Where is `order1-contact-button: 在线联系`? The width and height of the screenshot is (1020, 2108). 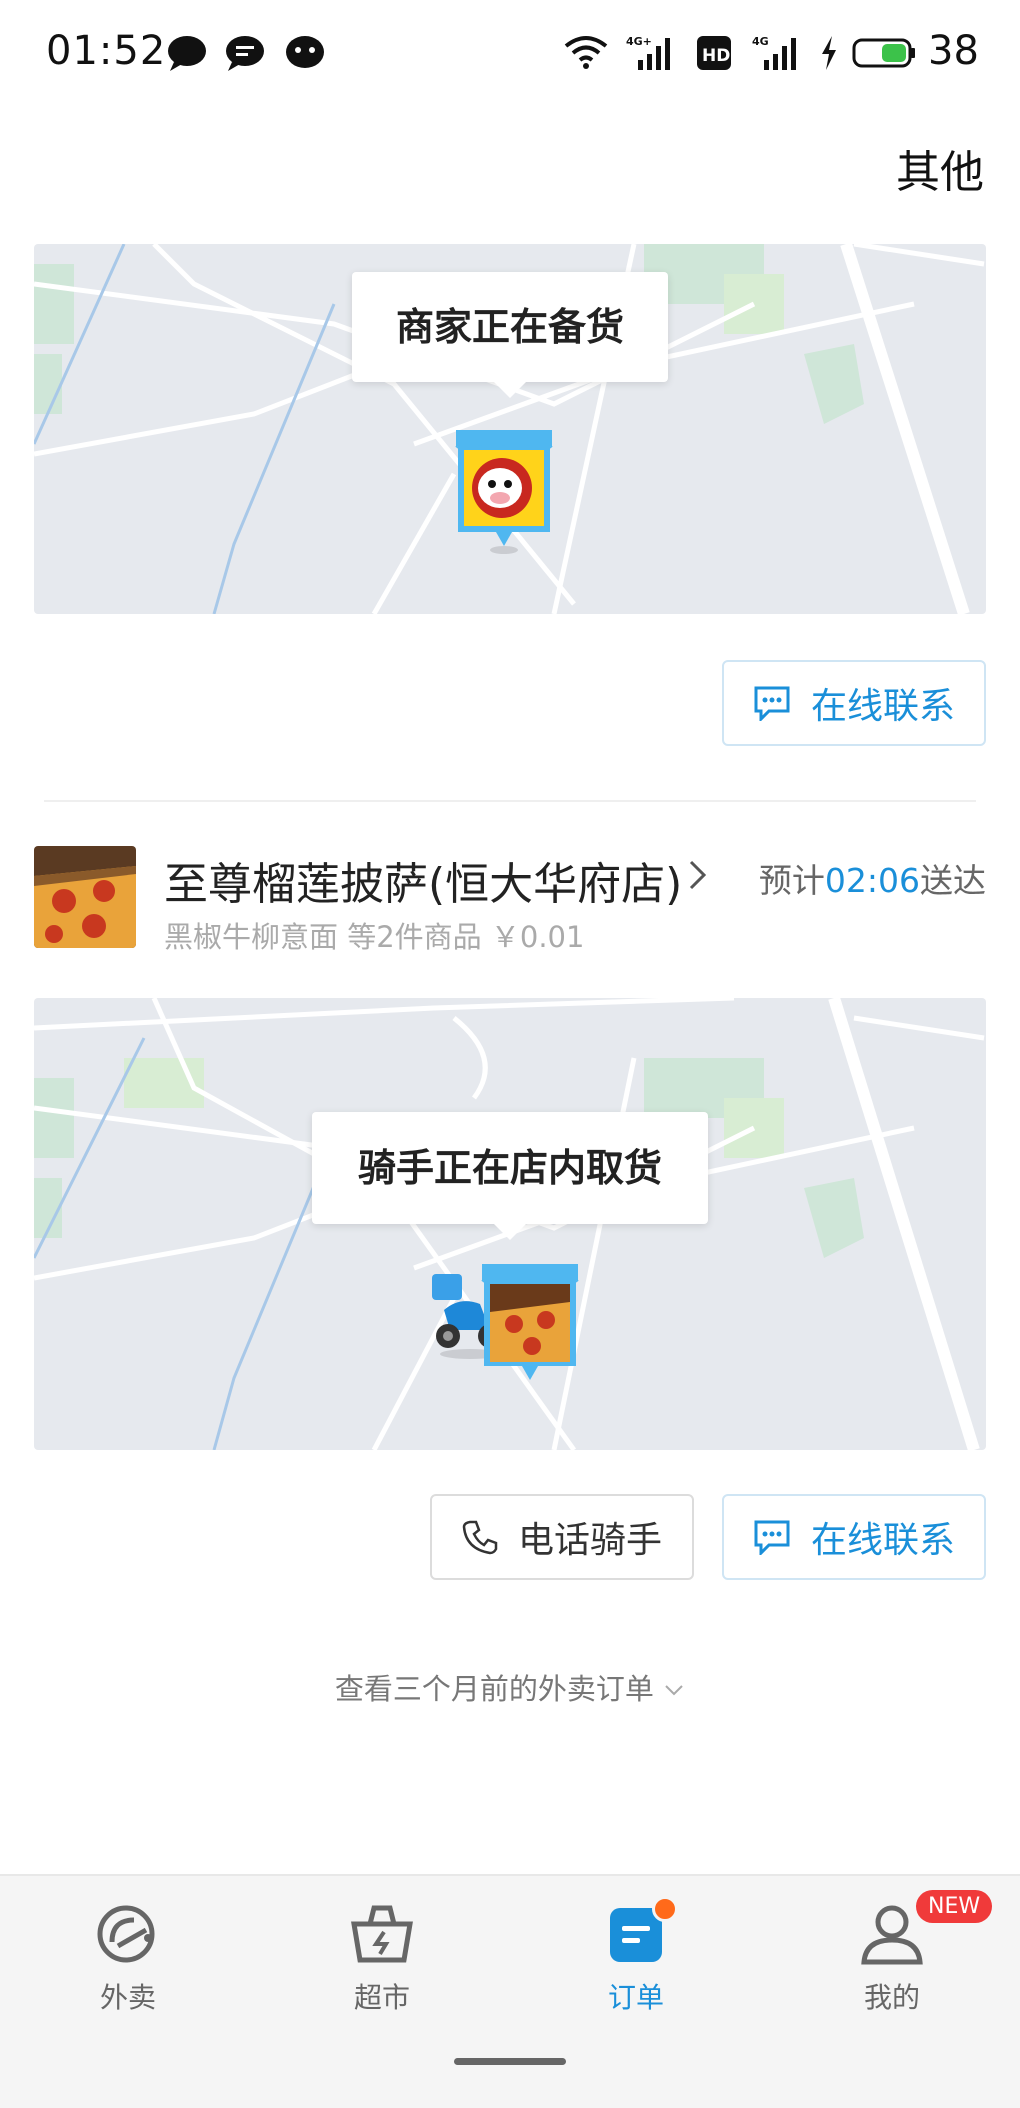
order1-contact-button: 在线联系 is located at coordinates (854, 703).